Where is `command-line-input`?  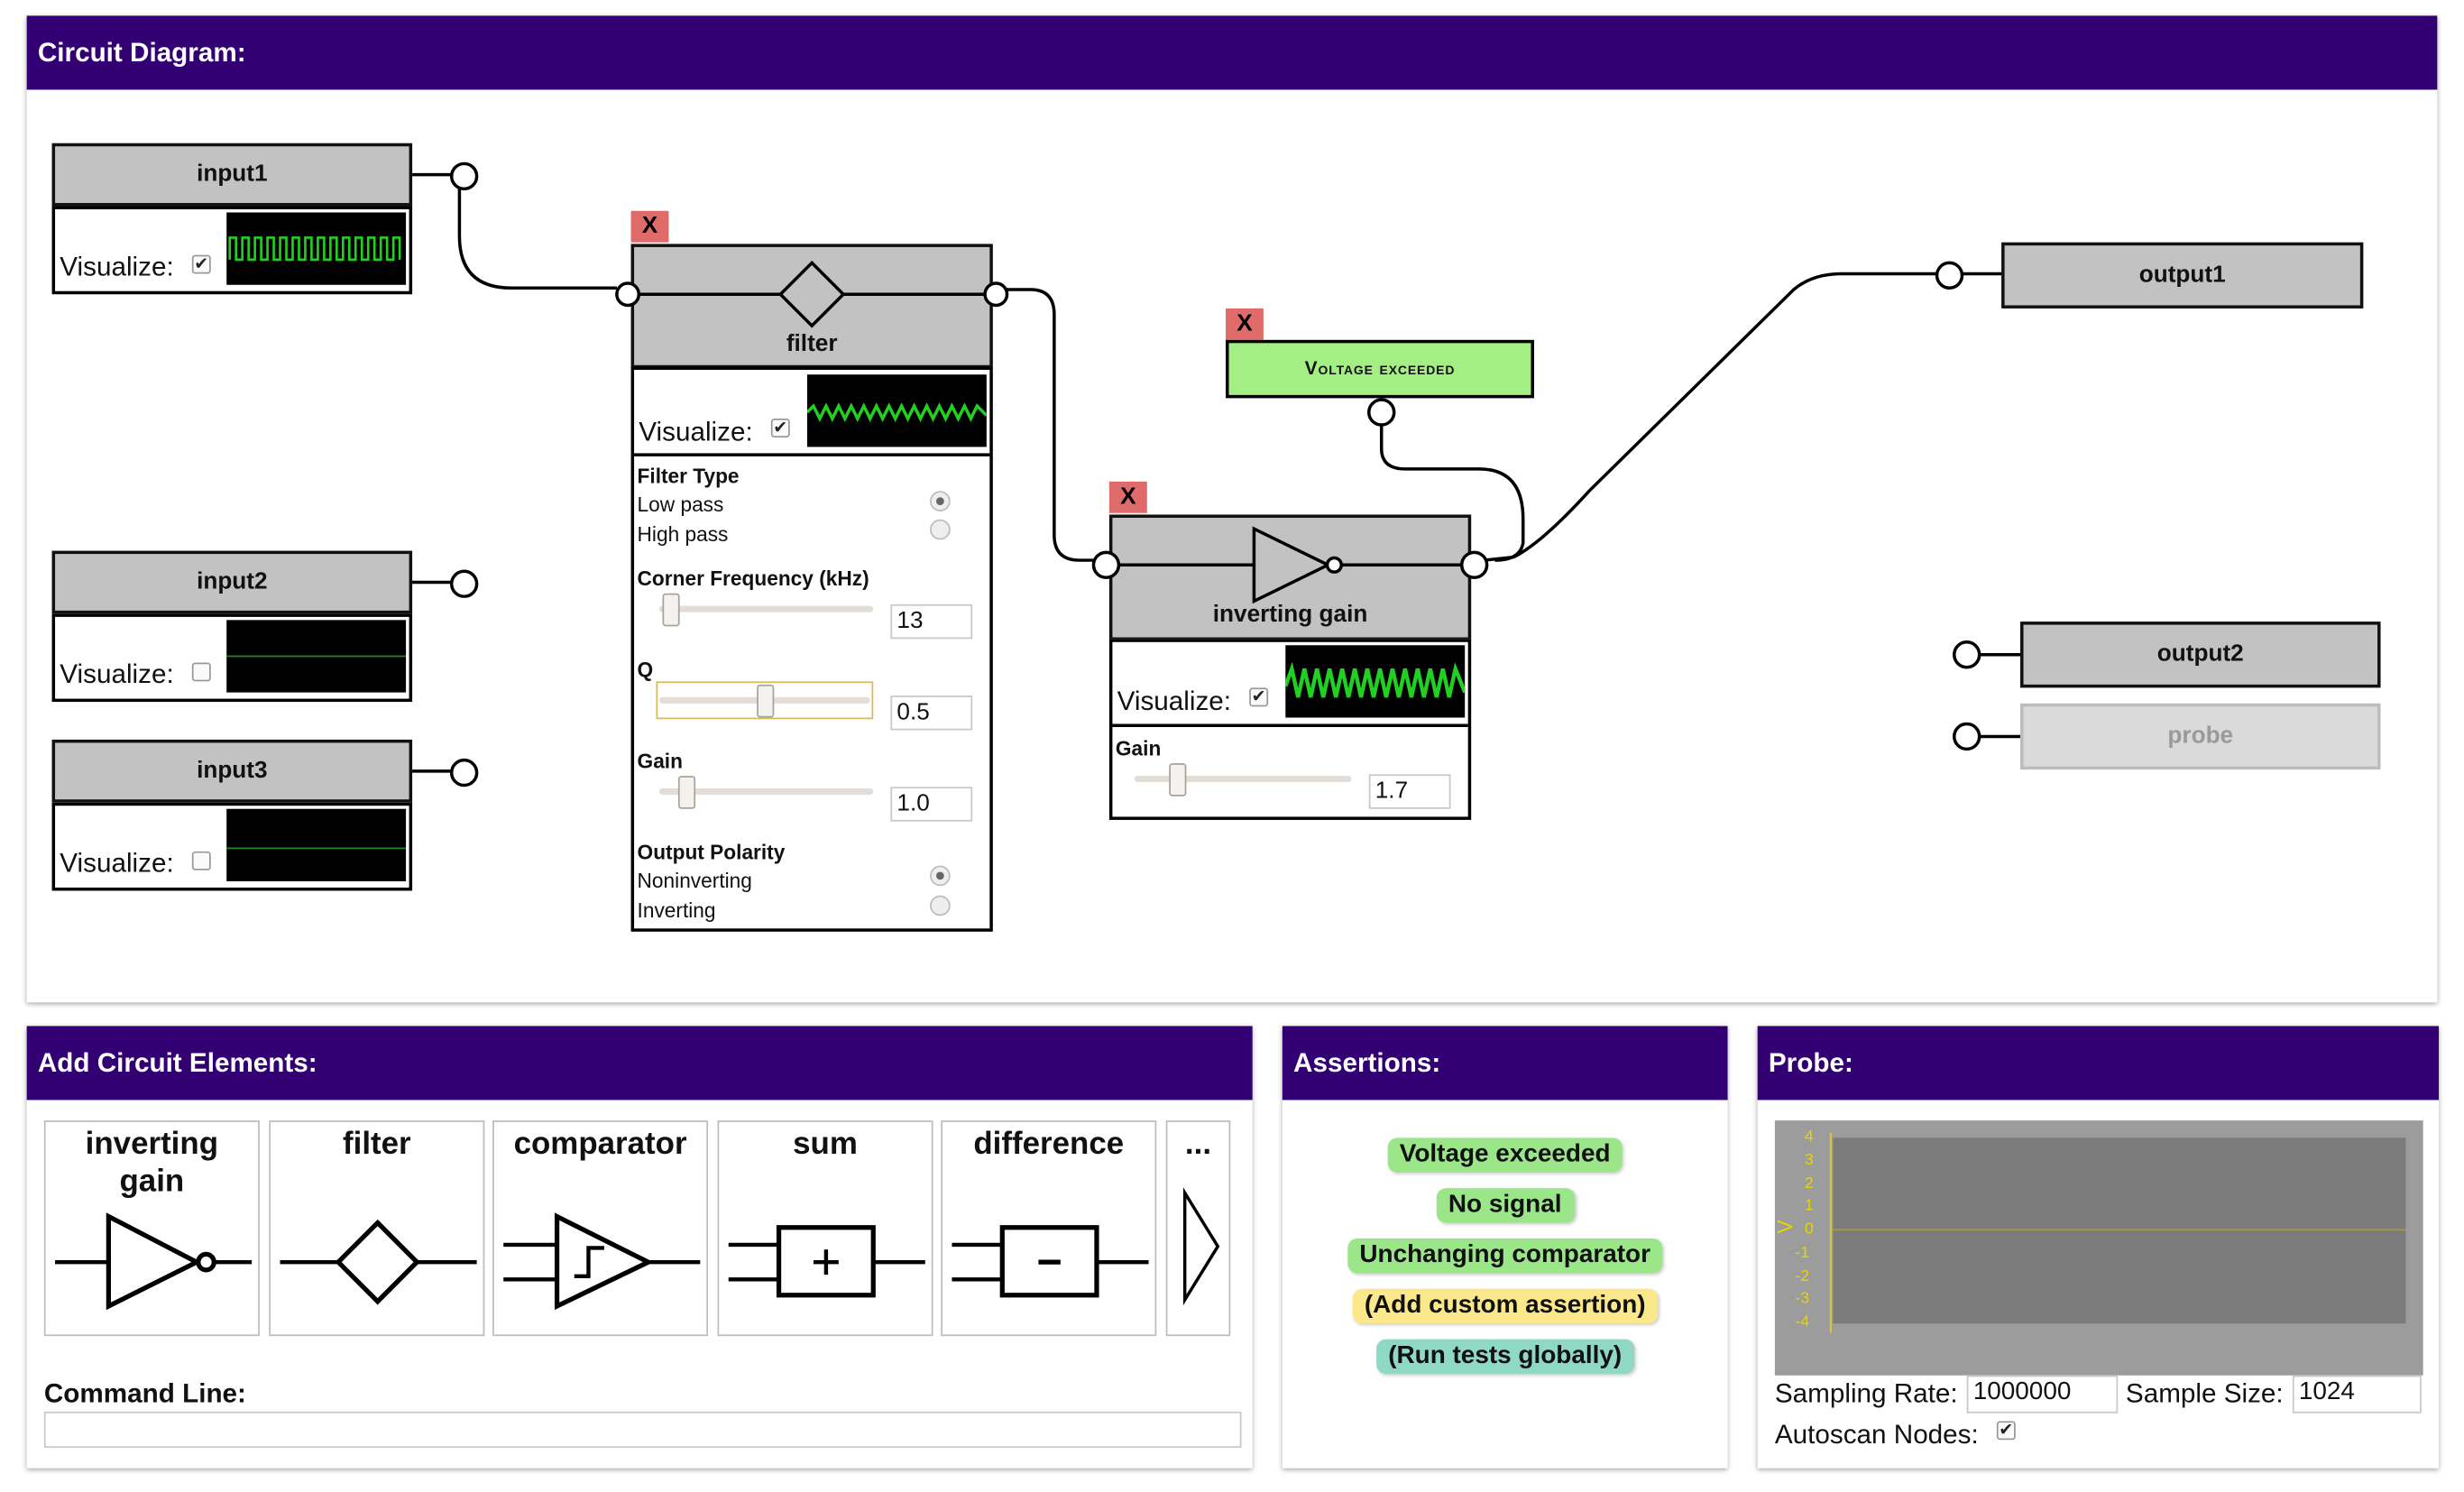
command-line-input is located at coordinates (642, 1430).